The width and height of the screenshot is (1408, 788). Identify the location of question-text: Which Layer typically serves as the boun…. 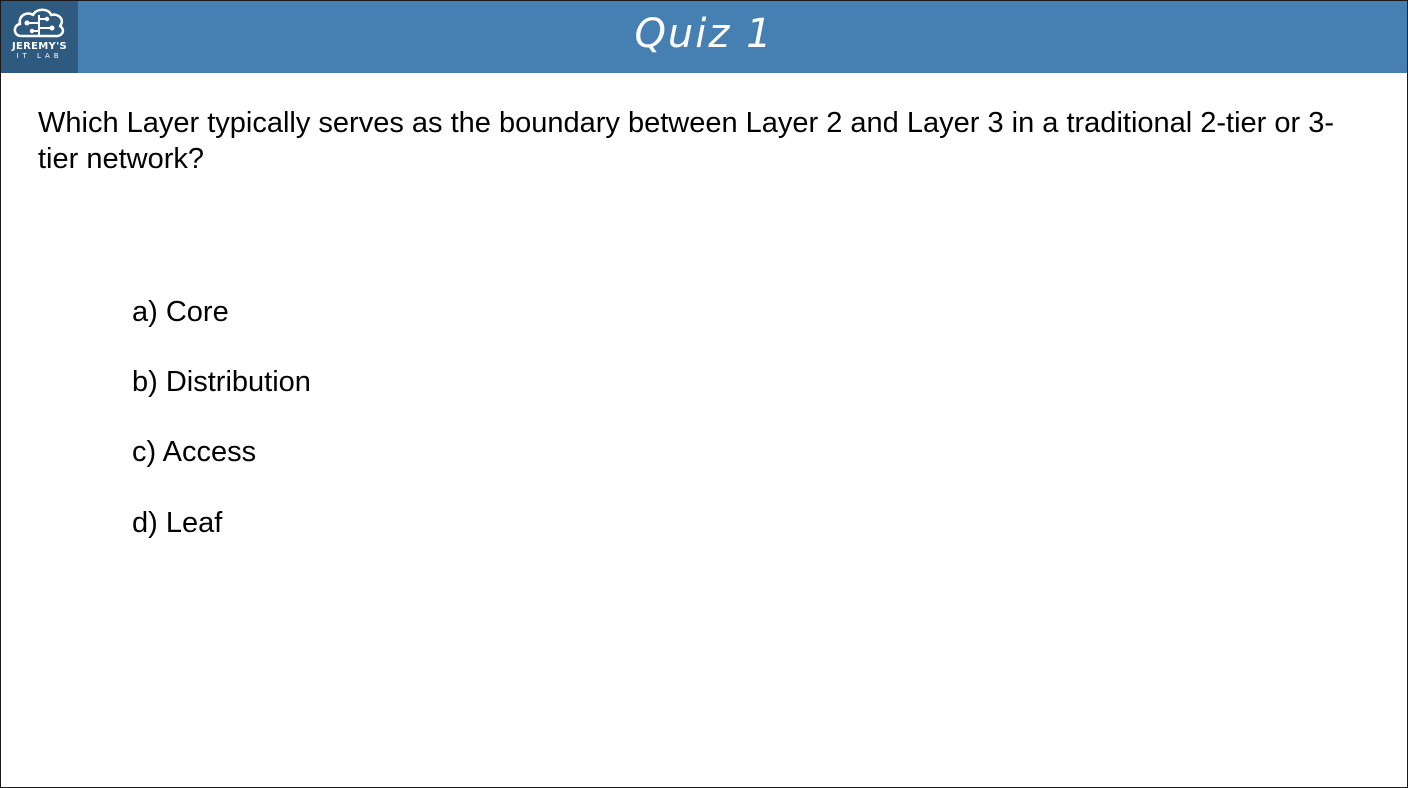
(686, 141).